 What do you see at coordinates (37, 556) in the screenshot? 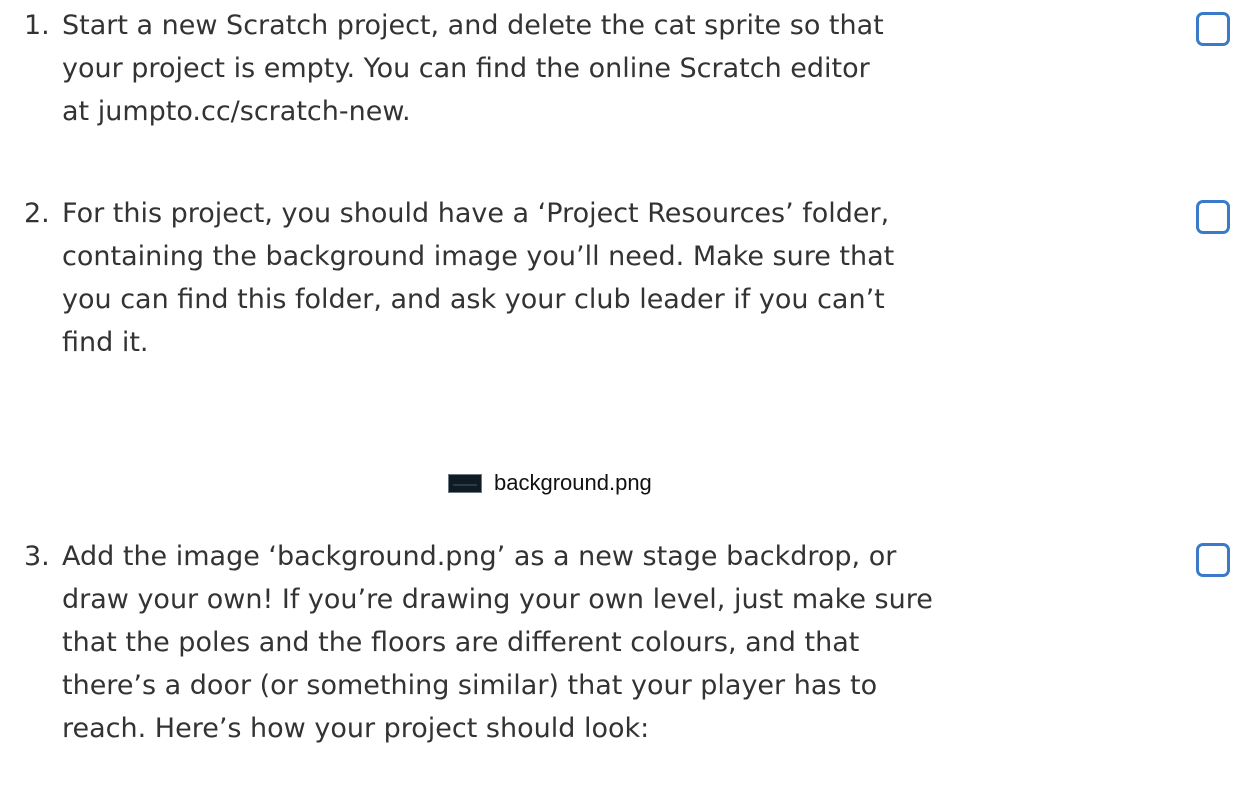
I see `step-number: 3.` at bounding box center [37, 556].